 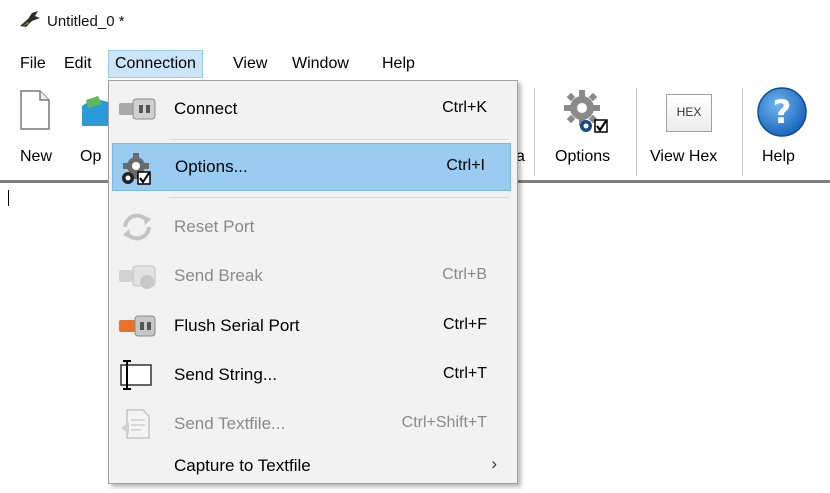 What do you see at coordinates (33, 64) in the screenshot?
I see `menu-file: File` at bounding box center [33, 64].